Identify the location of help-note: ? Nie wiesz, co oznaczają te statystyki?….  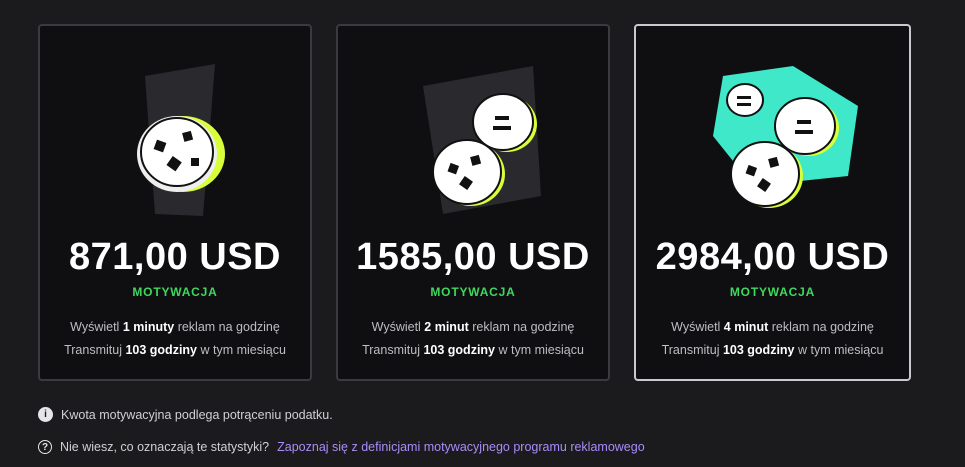
(341, 447).